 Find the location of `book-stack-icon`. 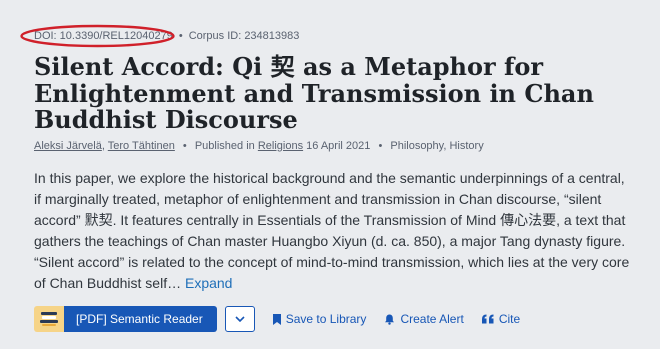

book-stack-icon is located at coordinates (49, 319).